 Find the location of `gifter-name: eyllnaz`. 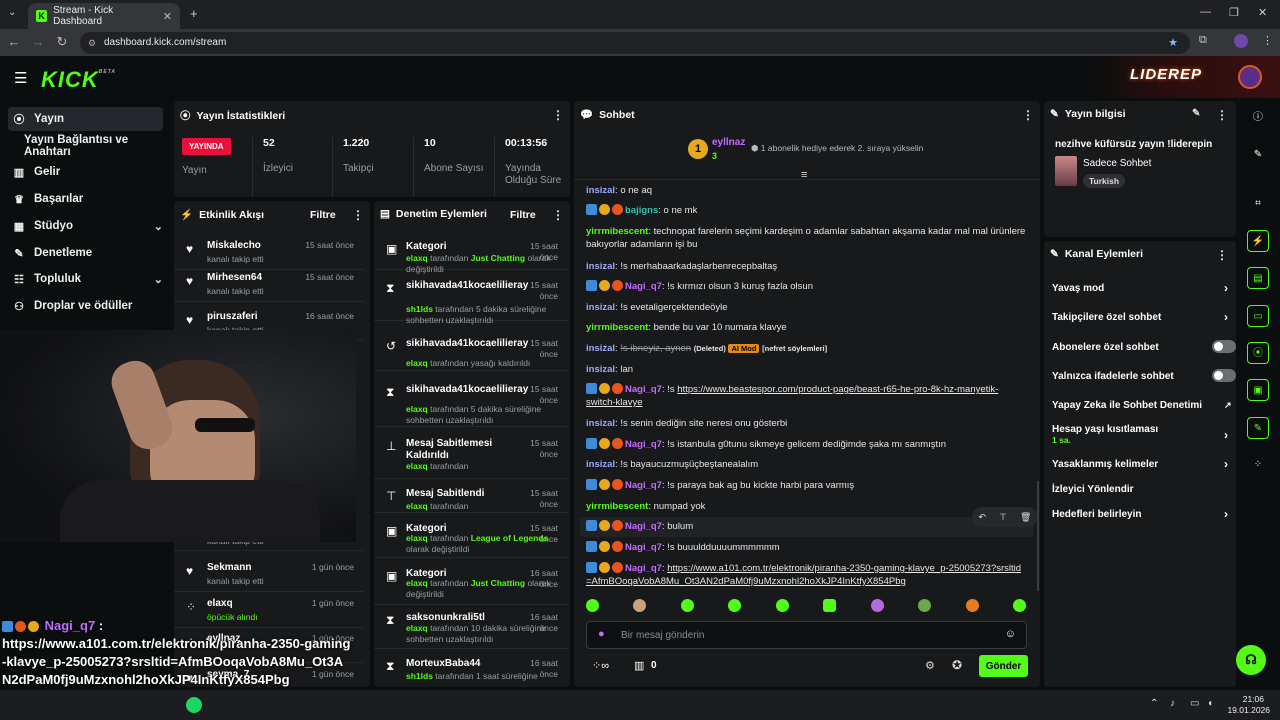

gifter-name: eyllnaz is located at coordinates (728, 142).